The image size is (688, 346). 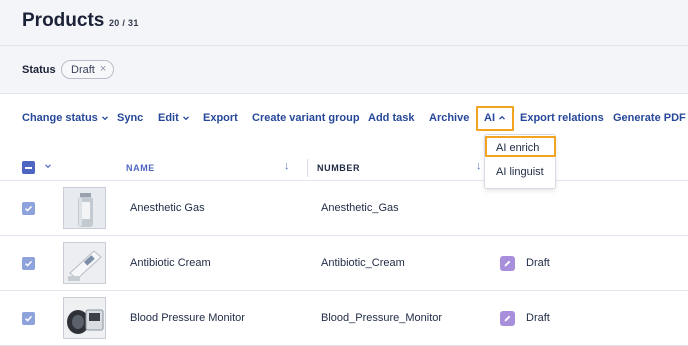 I want to click on status-filter-label: Status, so click(x=39, y=70).